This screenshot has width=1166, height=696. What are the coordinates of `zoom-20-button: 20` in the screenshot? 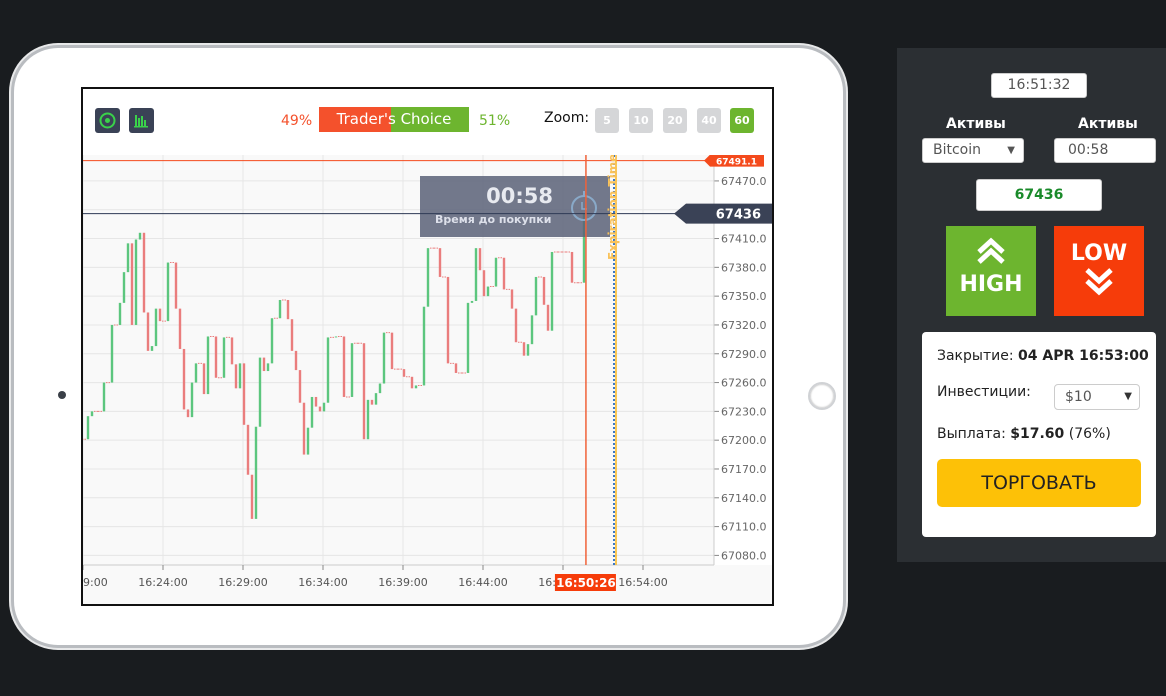 It's located at (675, 120).